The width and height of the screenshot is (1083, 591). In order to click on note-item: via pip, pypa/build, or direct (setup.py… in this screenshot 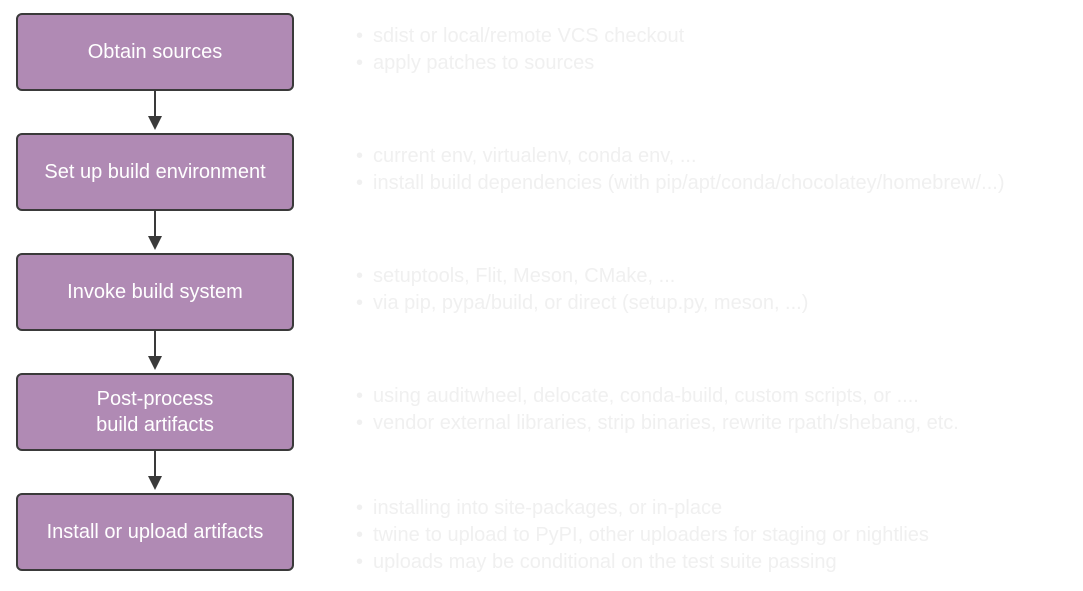, I will do `click(582, 303)`.